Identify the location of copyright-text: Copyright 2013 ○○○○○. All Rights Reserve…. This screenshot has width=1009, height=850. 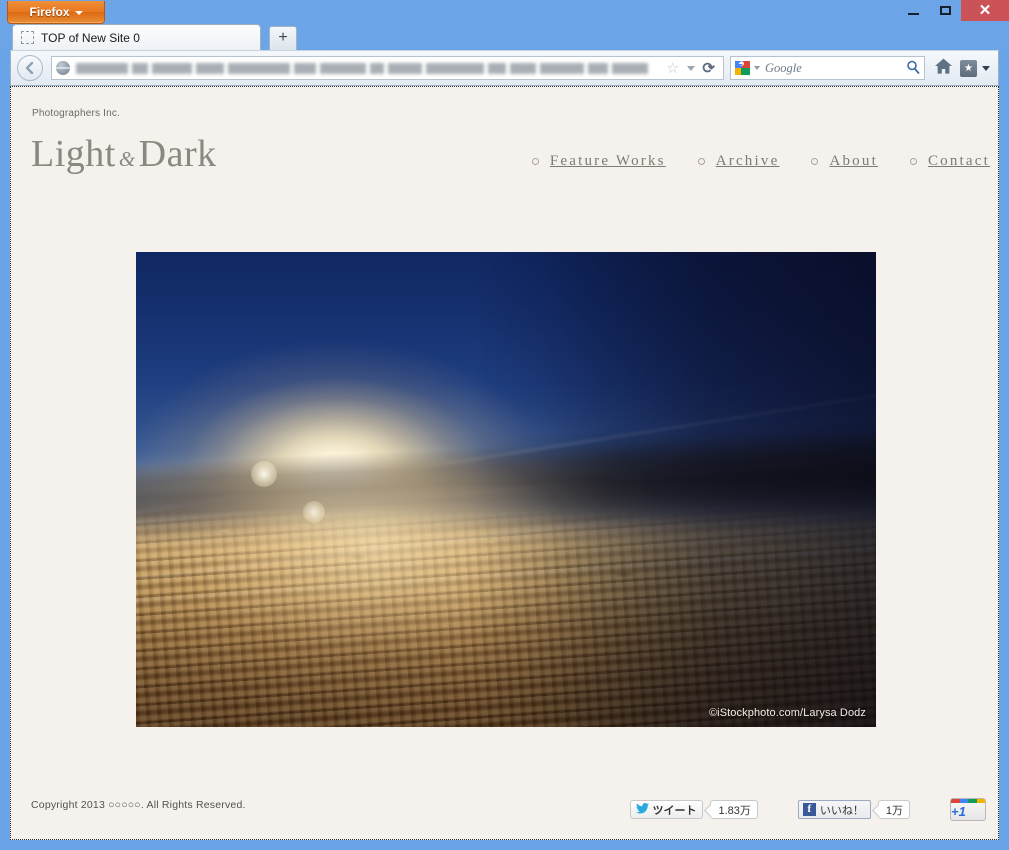
(138, 805).